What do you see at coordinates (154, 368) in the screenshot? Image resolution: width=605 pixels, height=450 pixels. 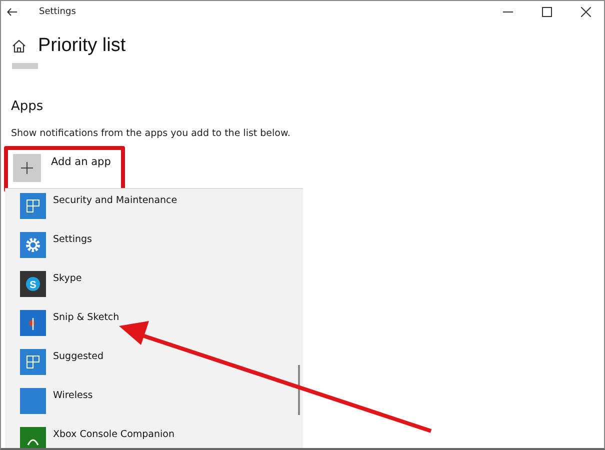 I see `app-list-item: Suggested` at bounding box center [154, 368].